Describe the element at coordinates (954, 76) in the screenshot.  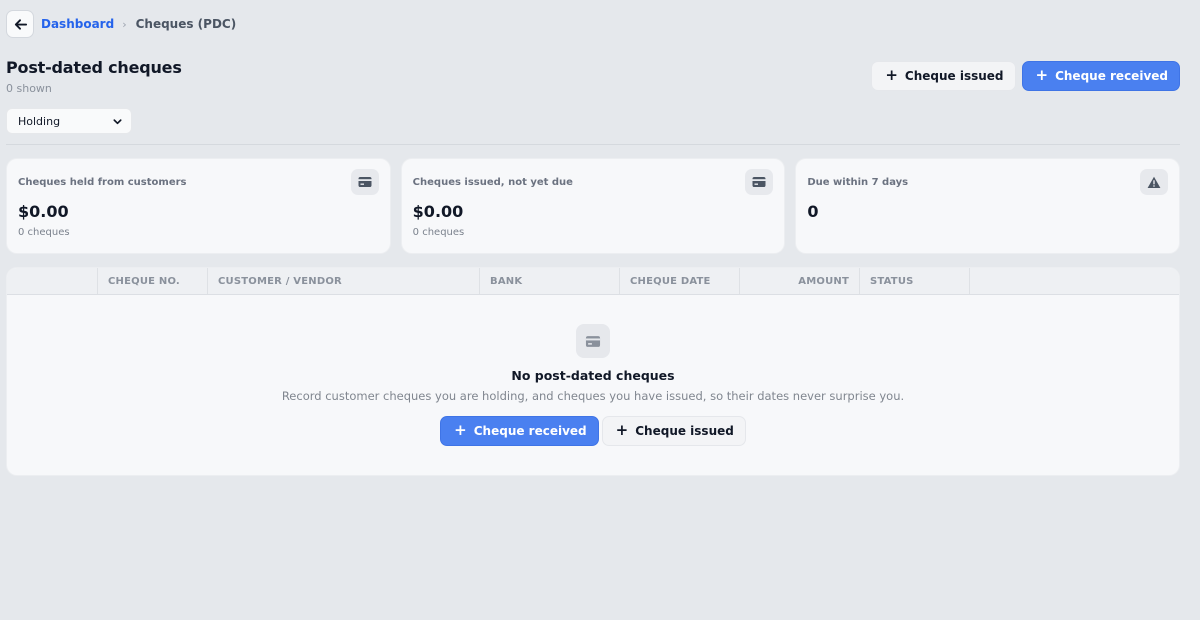
I see `cheque-issued-label: Cheque issued` at that location.